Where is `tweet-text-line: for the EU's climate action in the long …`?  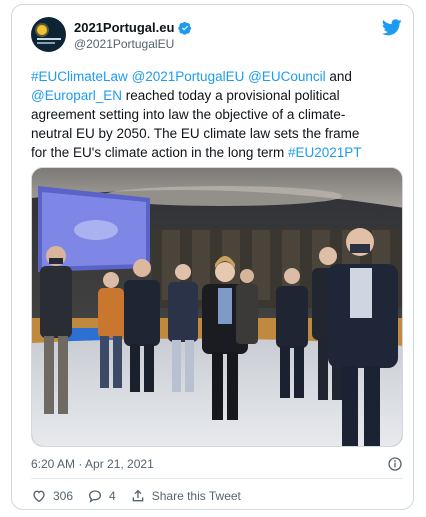
tweet-text-line: for the EU's climate action in the long … is located at coordinates (217, 152).